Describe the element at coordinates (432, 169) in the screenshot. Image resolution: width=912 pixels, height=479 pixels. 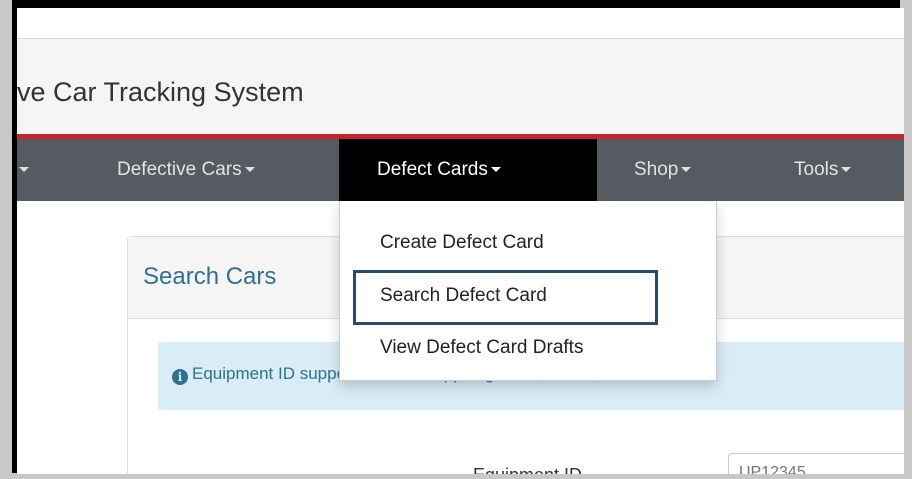
I see `nav-item-label: Defect Cards` at that location.